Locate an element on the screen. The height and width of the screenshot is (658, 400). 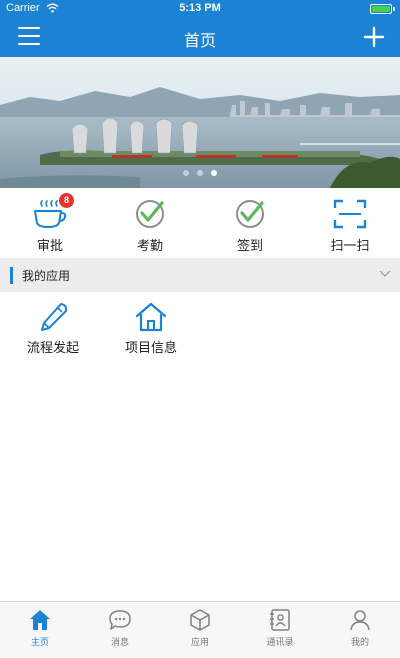
tab-bar: 主页 消息 应用 通讯录 我的 is located at coordinates (200, 629).